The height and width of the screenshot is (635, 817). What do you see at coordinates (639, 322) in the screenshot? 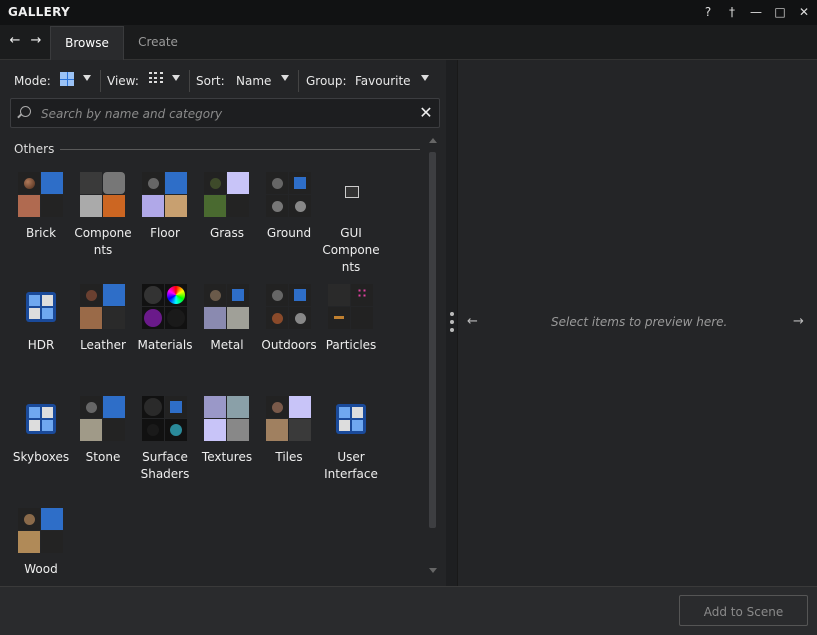
I see `preview-placeholder: Select items to preview here.` at bounding box center [639, 322].